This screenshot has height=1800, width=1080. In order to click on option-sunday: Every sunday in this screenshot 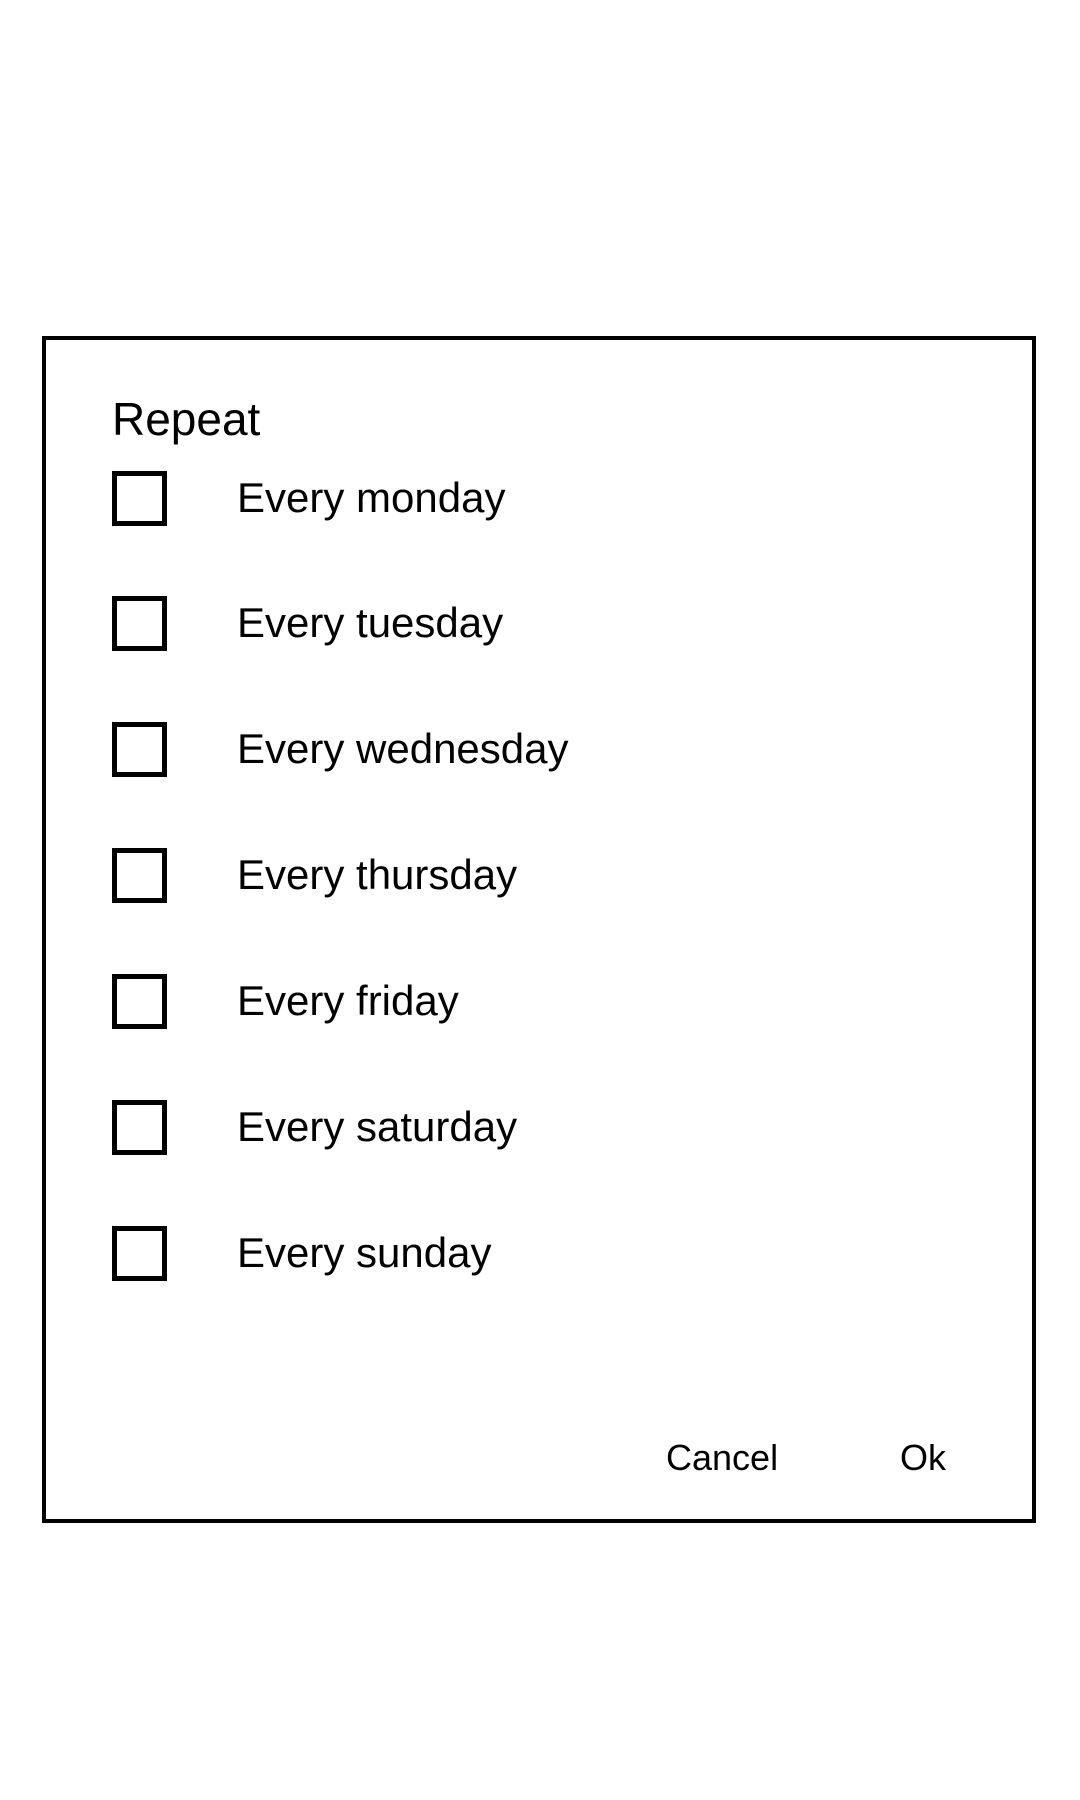, I will do `click(301, 1253)`.